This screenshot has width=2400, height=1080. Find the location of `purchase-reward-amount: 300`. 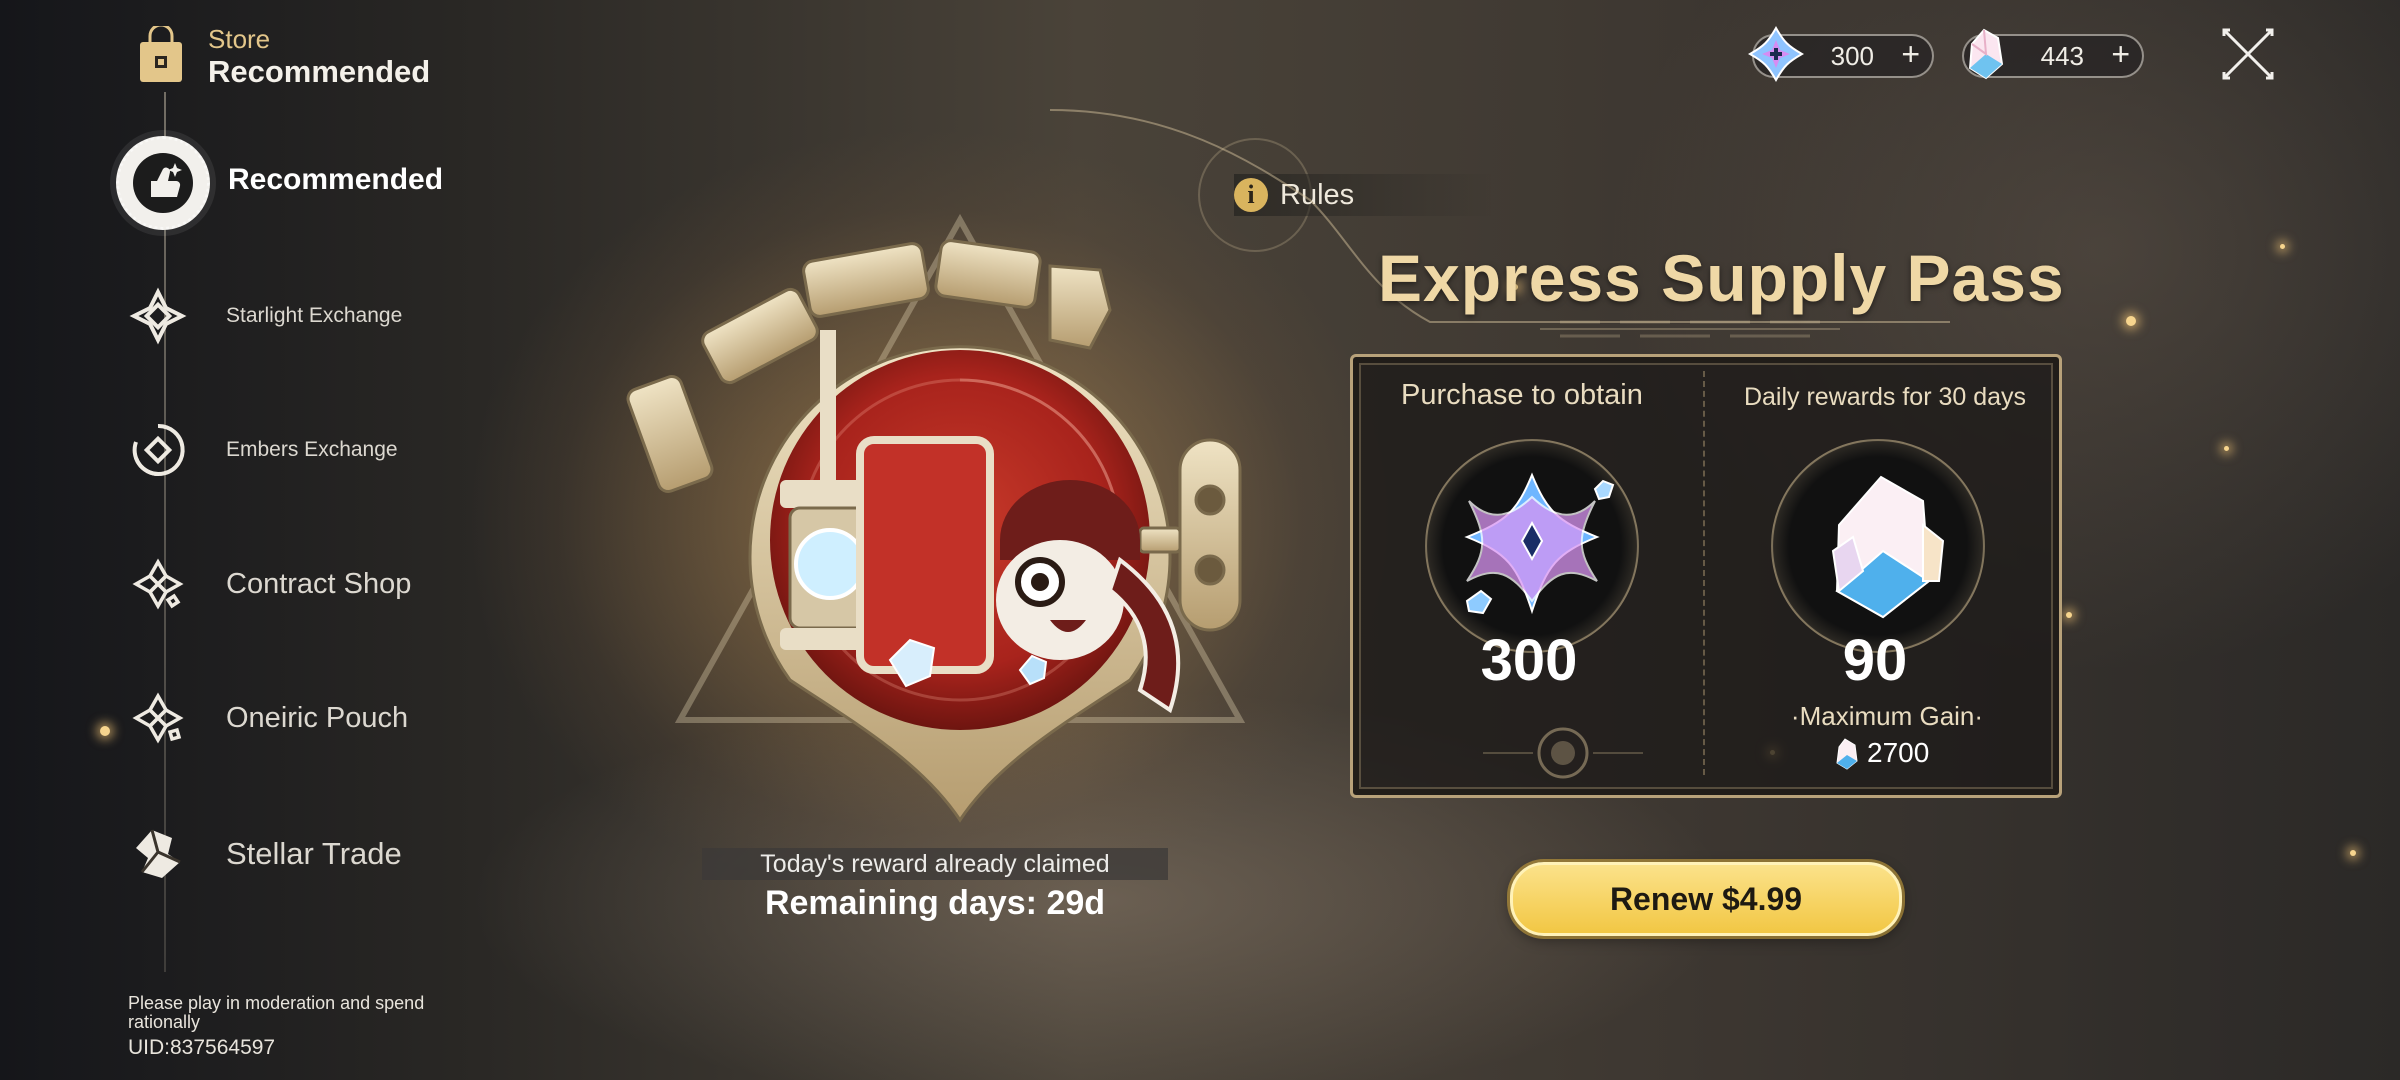

purchase-reward-amount: 300 is located at coordinates (1529, 660).